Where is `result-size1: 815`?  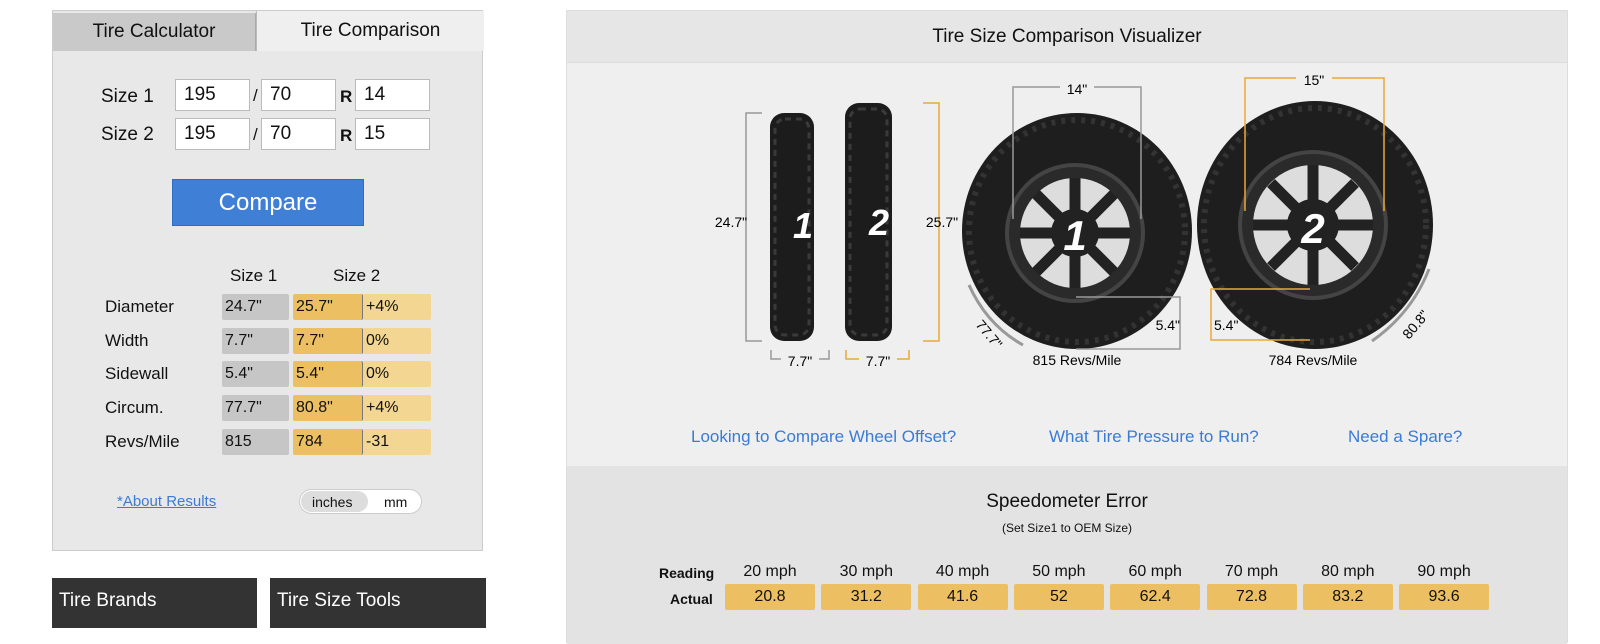
result-size1: 815 is located at coordinates (255, 441).